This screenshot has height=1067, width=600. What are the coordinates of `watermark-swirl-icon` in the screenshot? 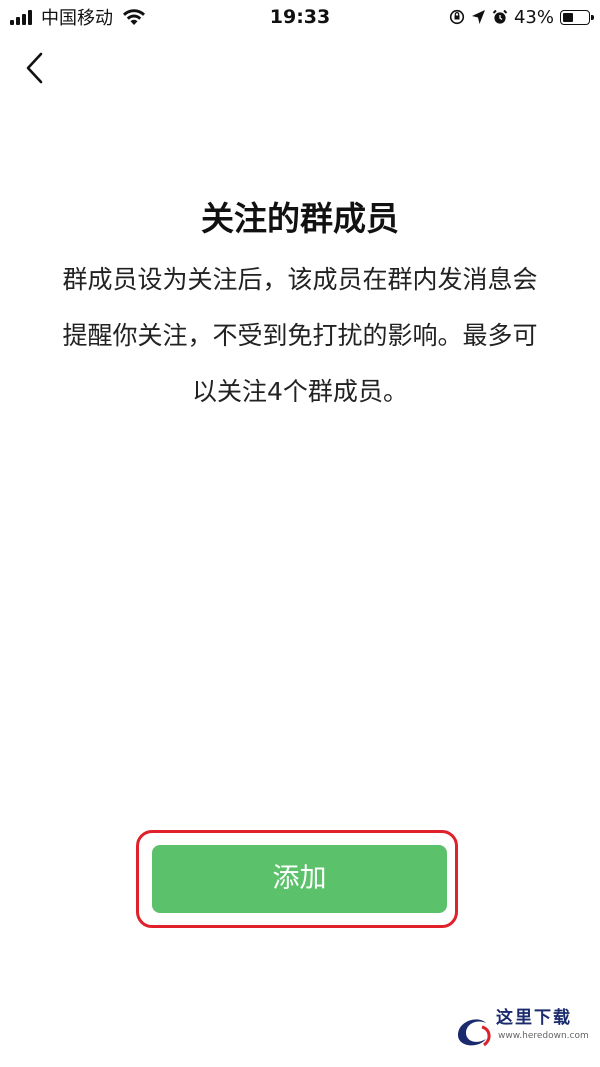 It's located at (474, 1033).